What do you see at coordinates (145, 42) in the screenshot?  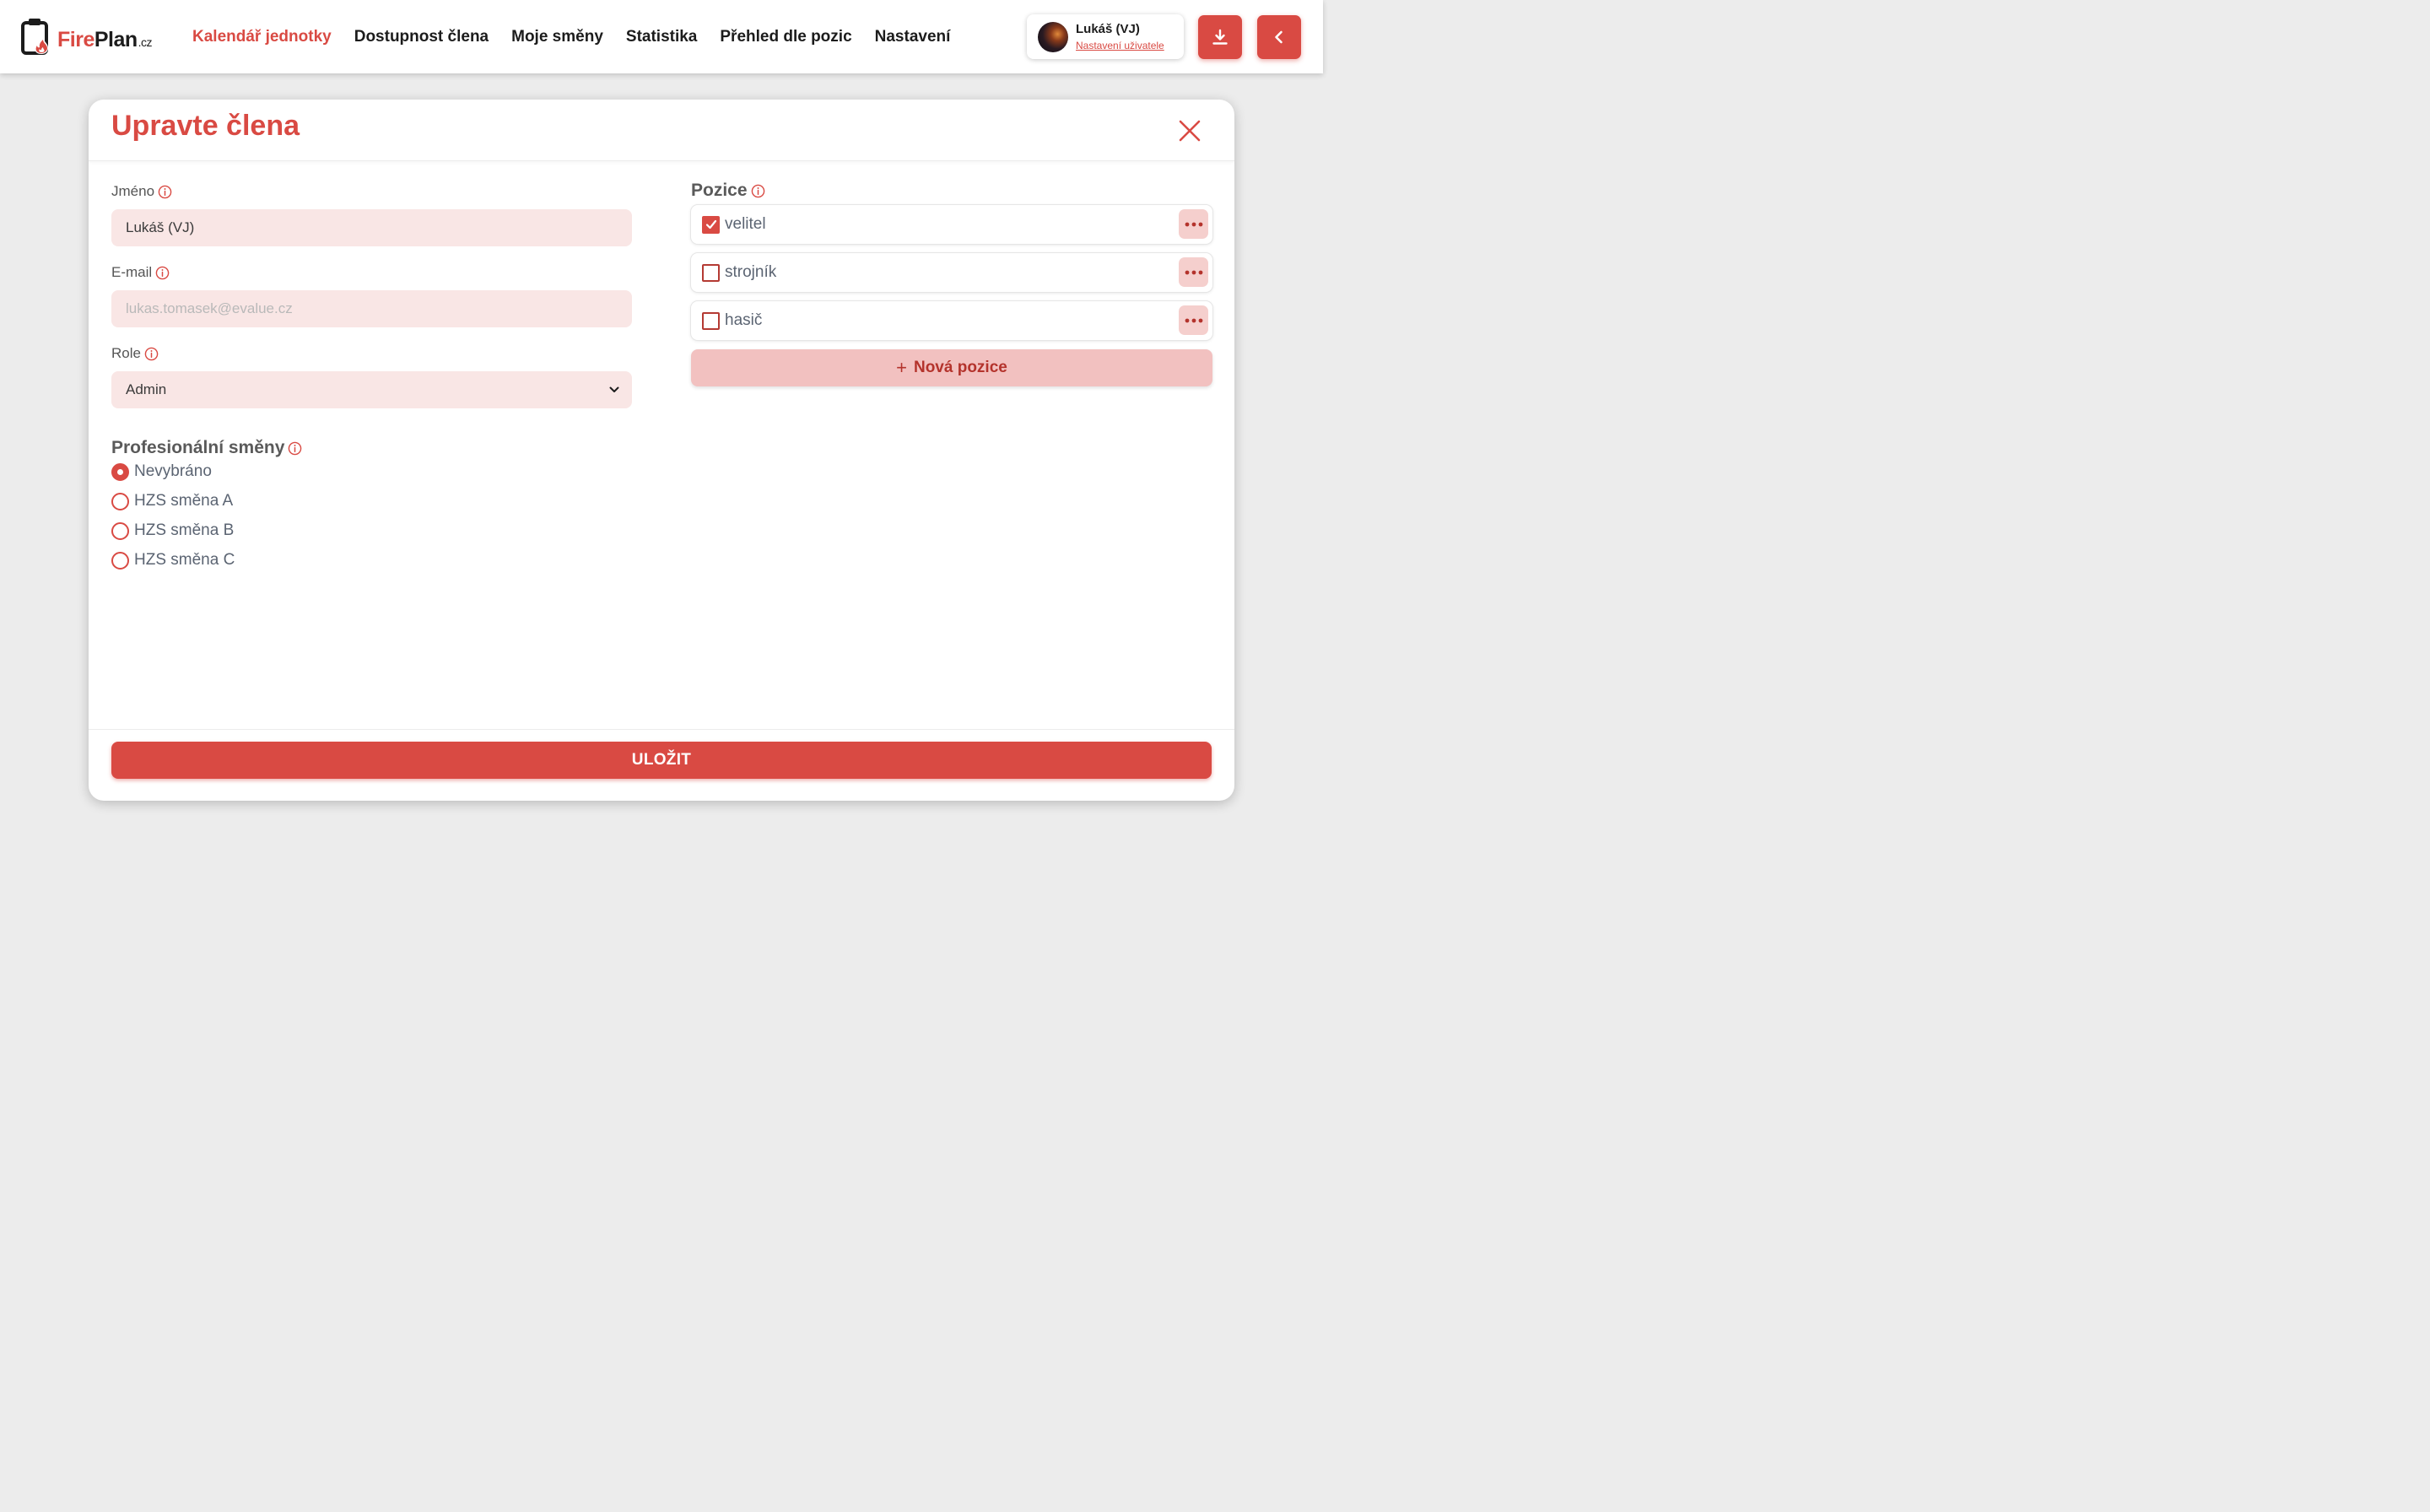 I see `logo-tld-text: .cz` at bounding box center [145, 42].